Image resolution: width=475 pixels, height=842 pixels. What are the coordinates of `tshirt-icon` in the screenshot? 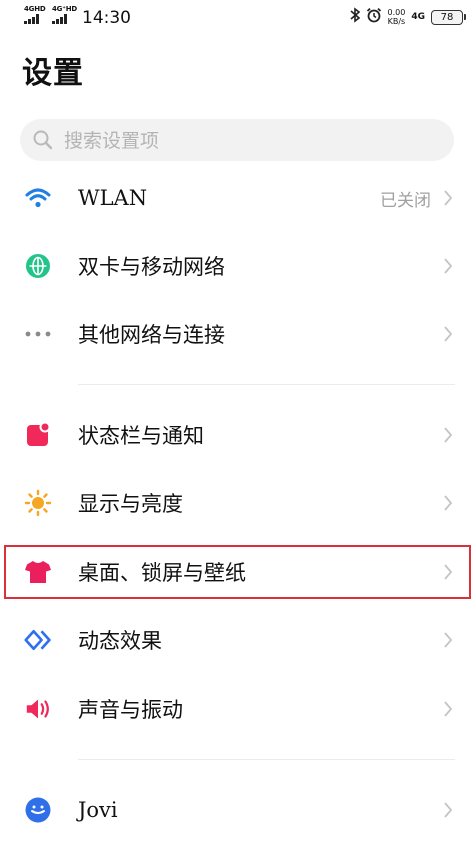 It's located at (38, 572).